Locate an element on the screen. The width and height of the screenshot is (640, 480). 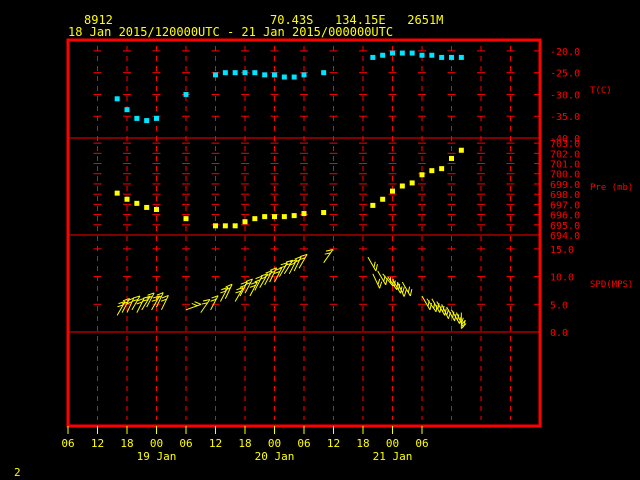
y-tick-label: 701.0 is located at coordinates (565, 165).